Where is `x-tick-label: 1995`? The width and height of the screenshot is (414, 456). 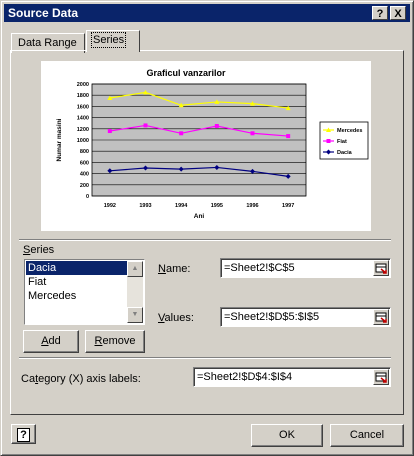
x-tick-label: 1995 is located at coordinates (217, 206).